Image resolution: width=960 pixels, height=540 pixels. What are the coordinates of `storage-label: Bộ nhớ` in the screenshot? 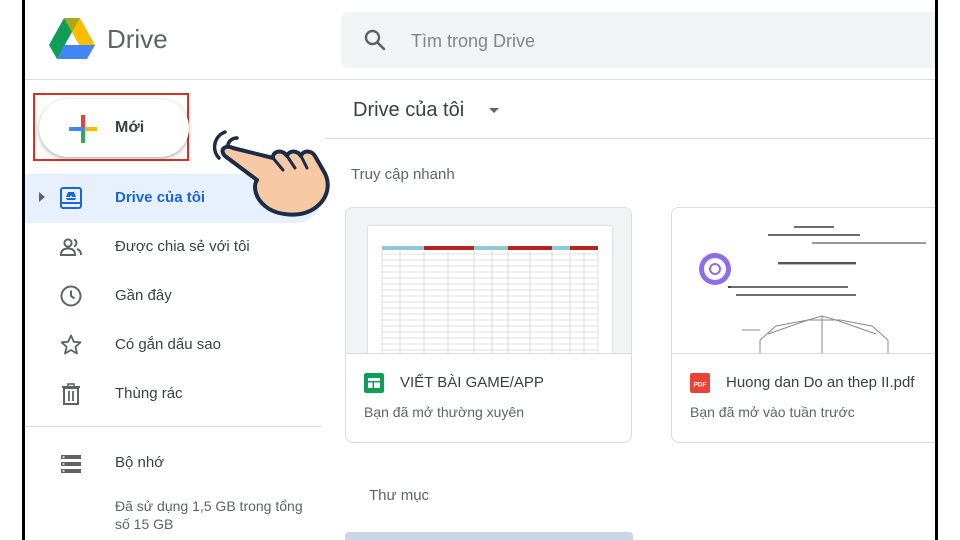 It's located at (140, 462).